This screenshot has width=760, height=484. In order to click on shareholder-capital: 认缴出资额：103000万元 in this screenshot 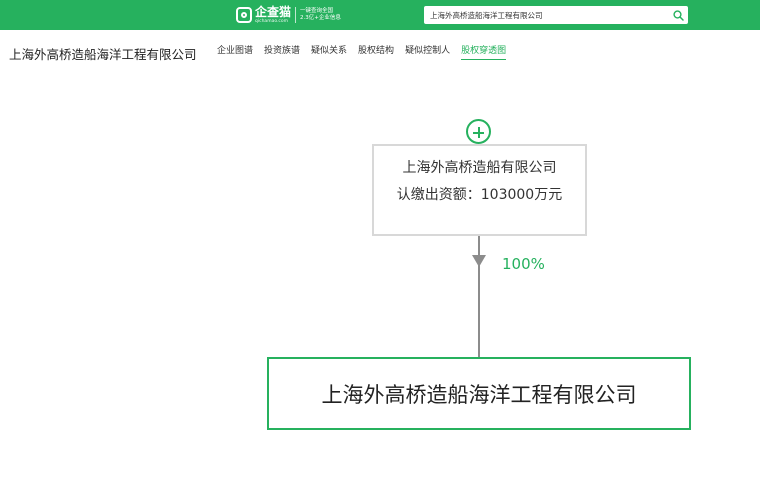, I will do `click(479, 195)`.